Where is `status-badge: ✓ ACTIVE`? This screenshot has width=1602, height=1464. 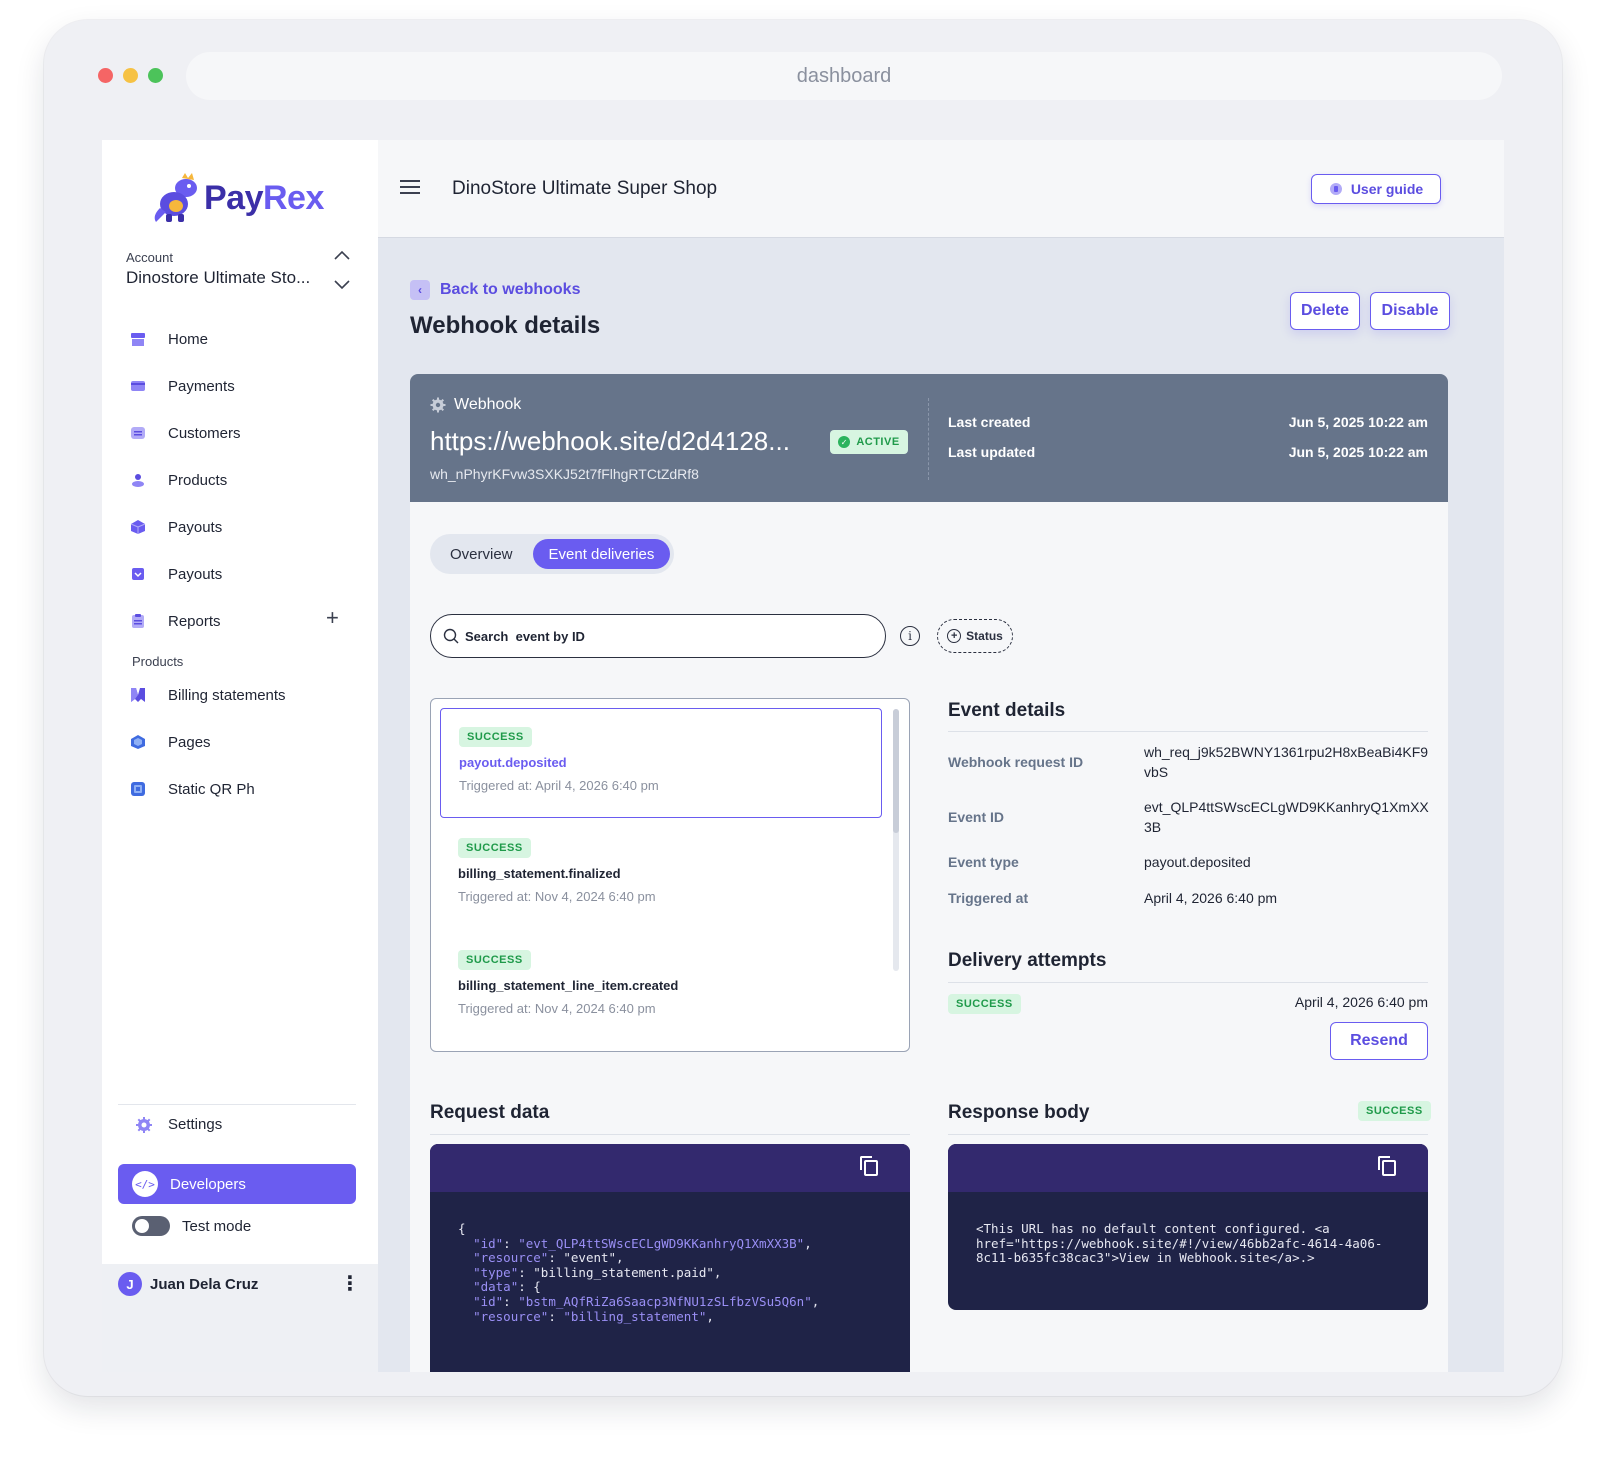
status-badge: ✓ ACTIVE is located at coordinates (869, 442).